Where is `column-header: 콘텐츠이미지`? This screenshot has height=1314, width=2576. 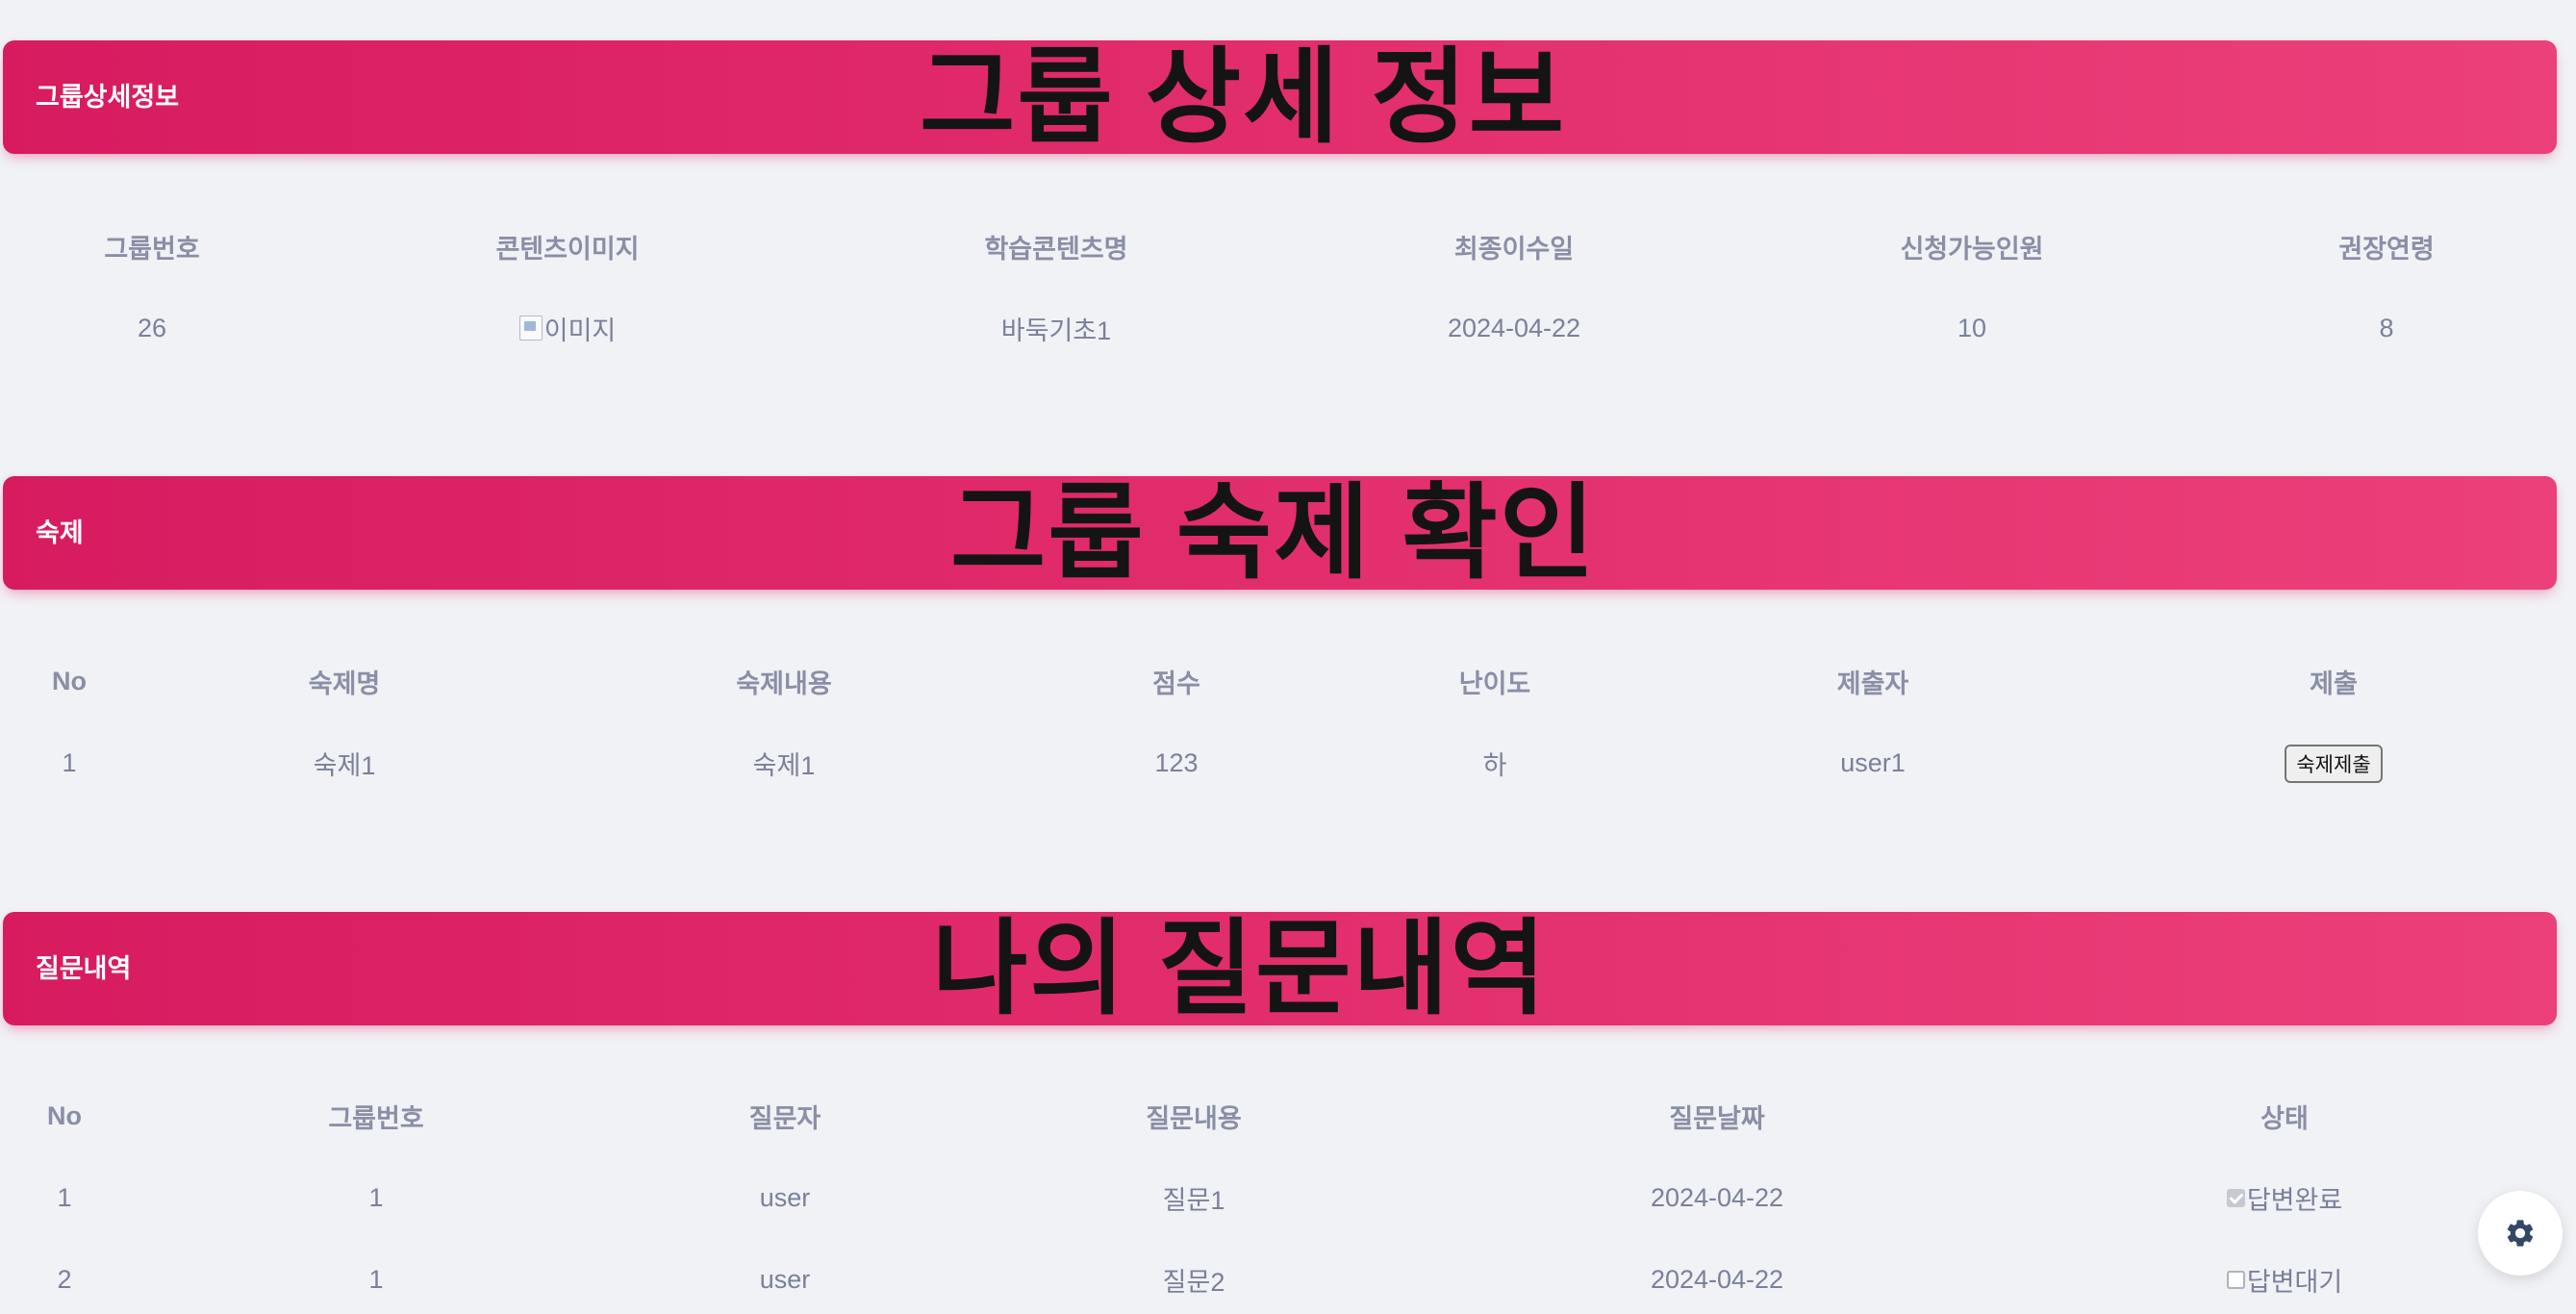
column-header: 콘텐츠이미지 is located at coordinates (567, 250).